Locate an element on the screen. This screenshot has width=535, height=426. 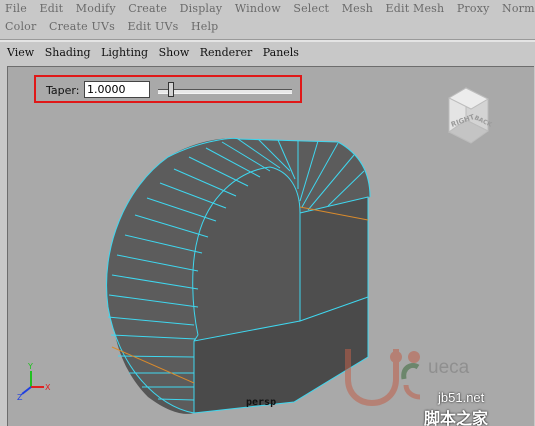
watermark-site-cn: 脚本之家 is located at coordinates (456, 417).